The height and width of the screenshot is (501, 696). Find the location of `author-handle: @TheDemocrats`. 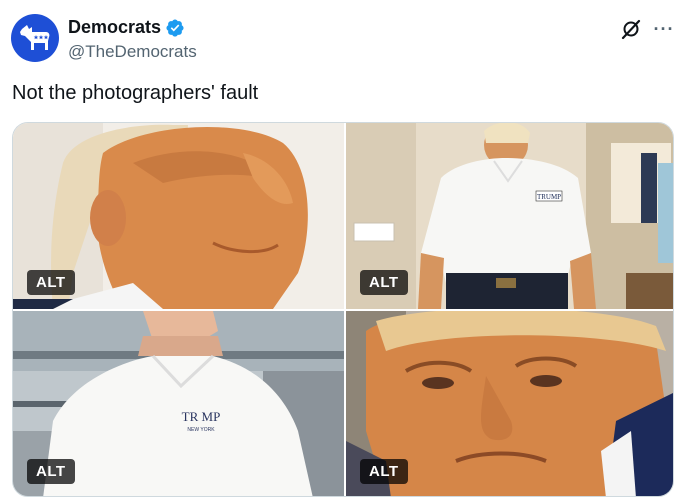

author-handle: @TheDemocrats is located at coordinates (132, 52).